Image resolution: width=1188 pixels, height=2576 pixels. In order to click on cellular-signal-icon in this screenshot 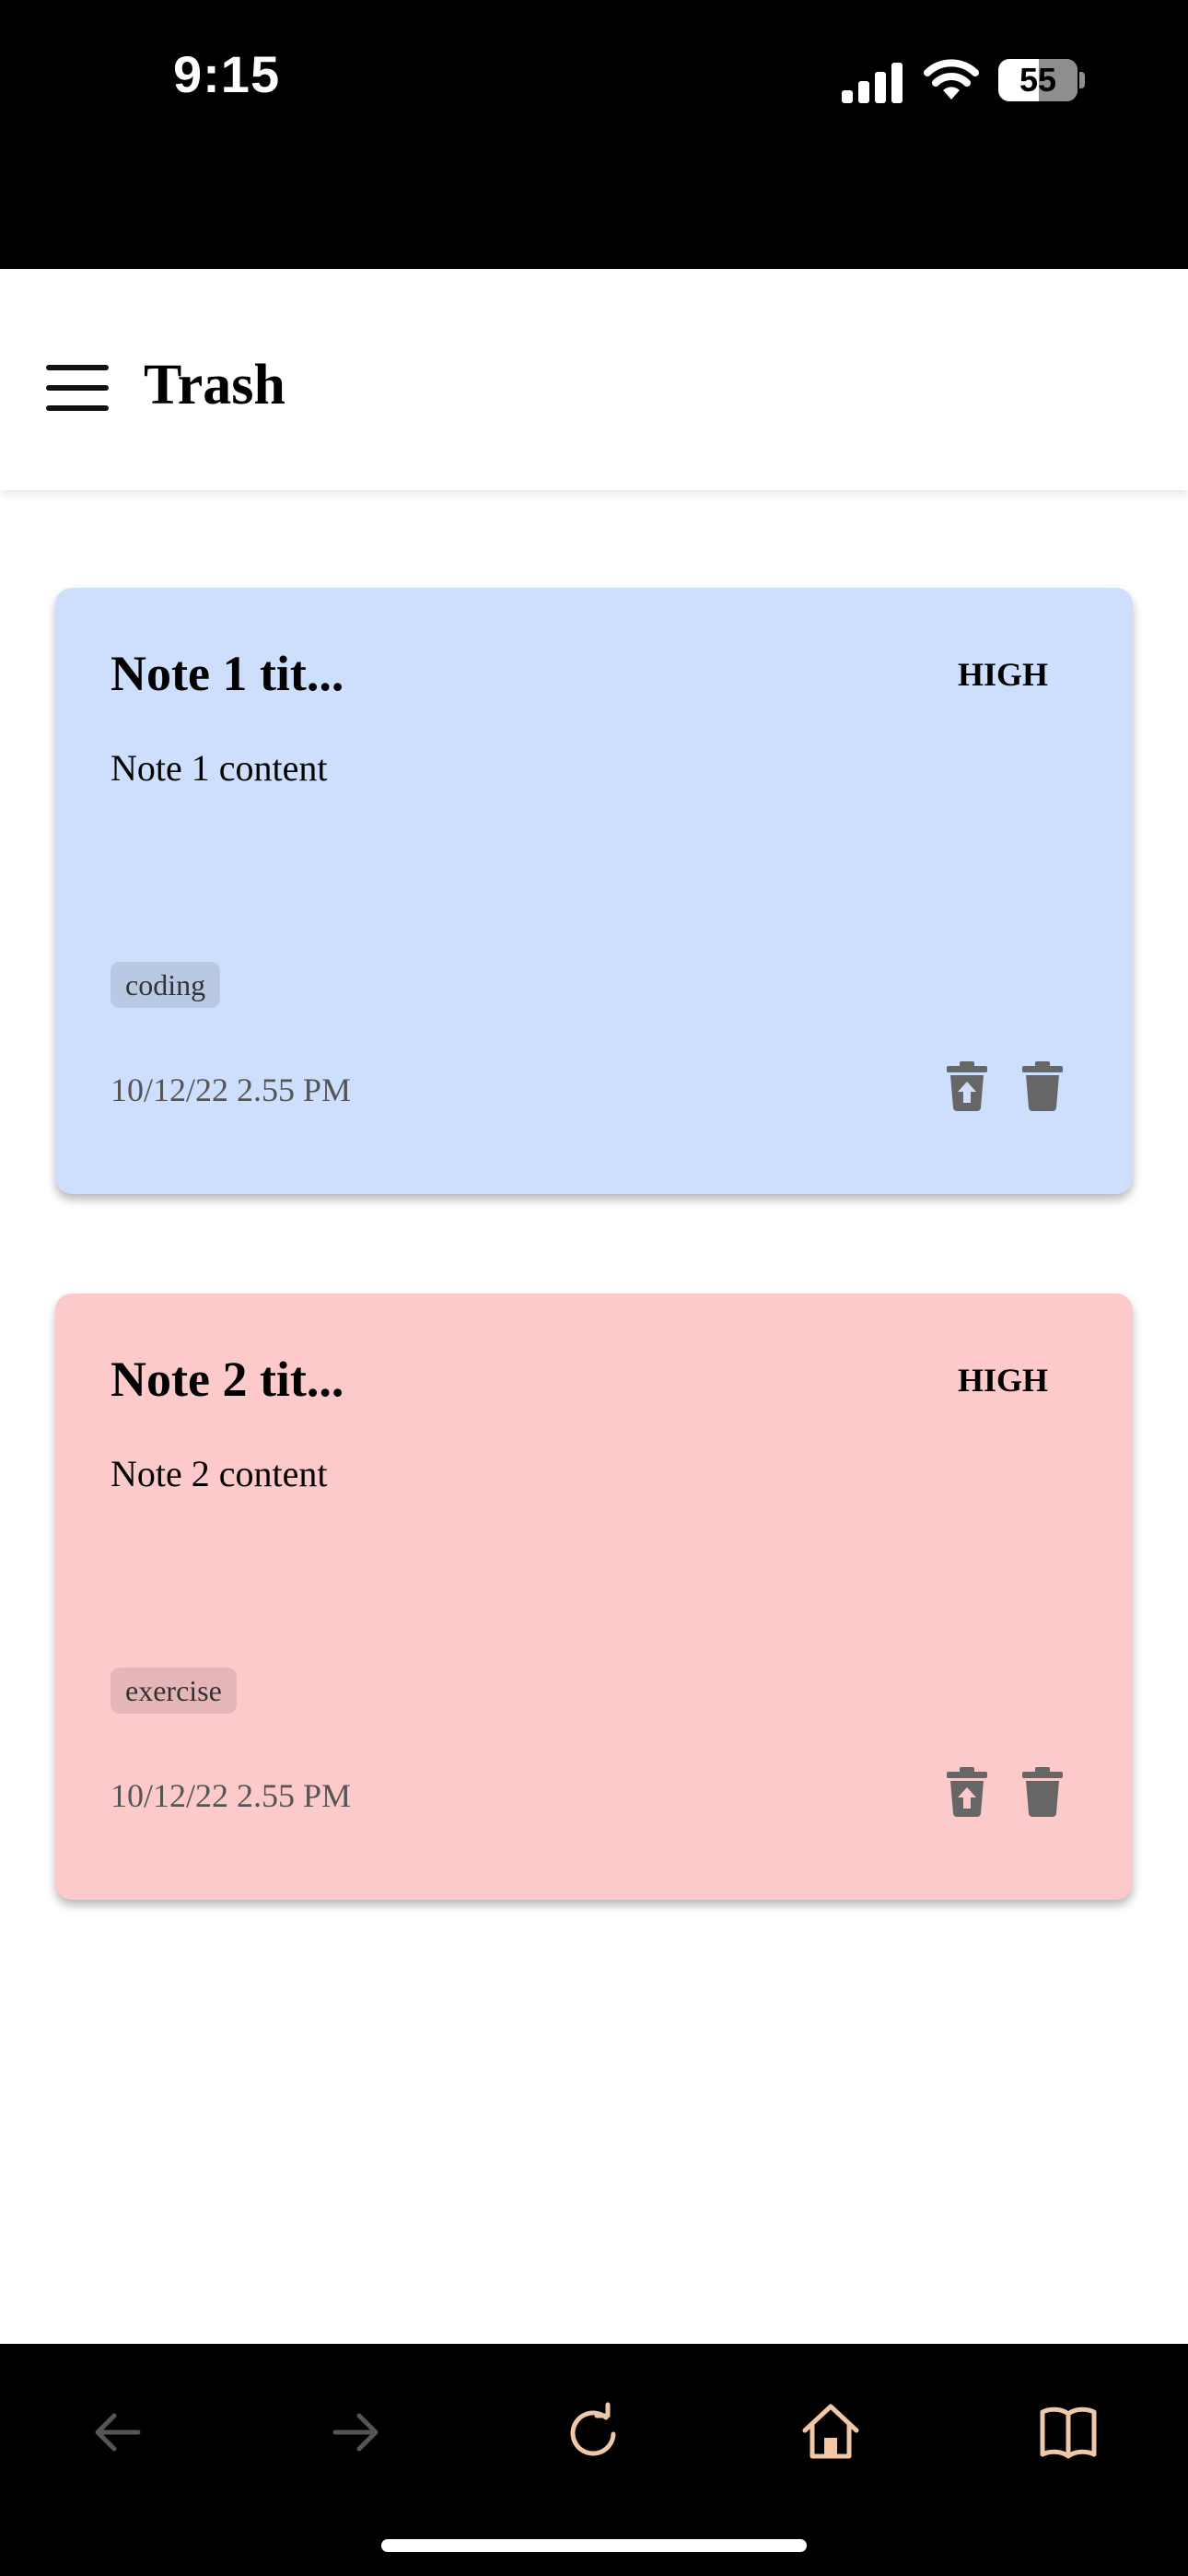, I will do `click(872, 83)`.